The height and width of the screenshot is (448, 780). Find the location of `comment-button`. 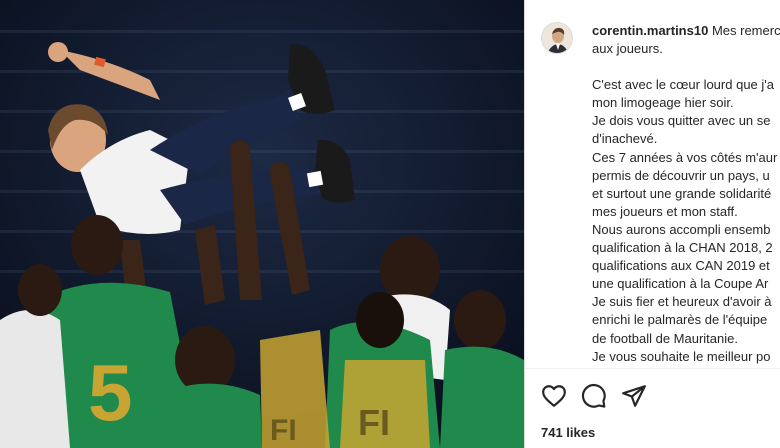

comment-button is located at coordinates (594, 396).